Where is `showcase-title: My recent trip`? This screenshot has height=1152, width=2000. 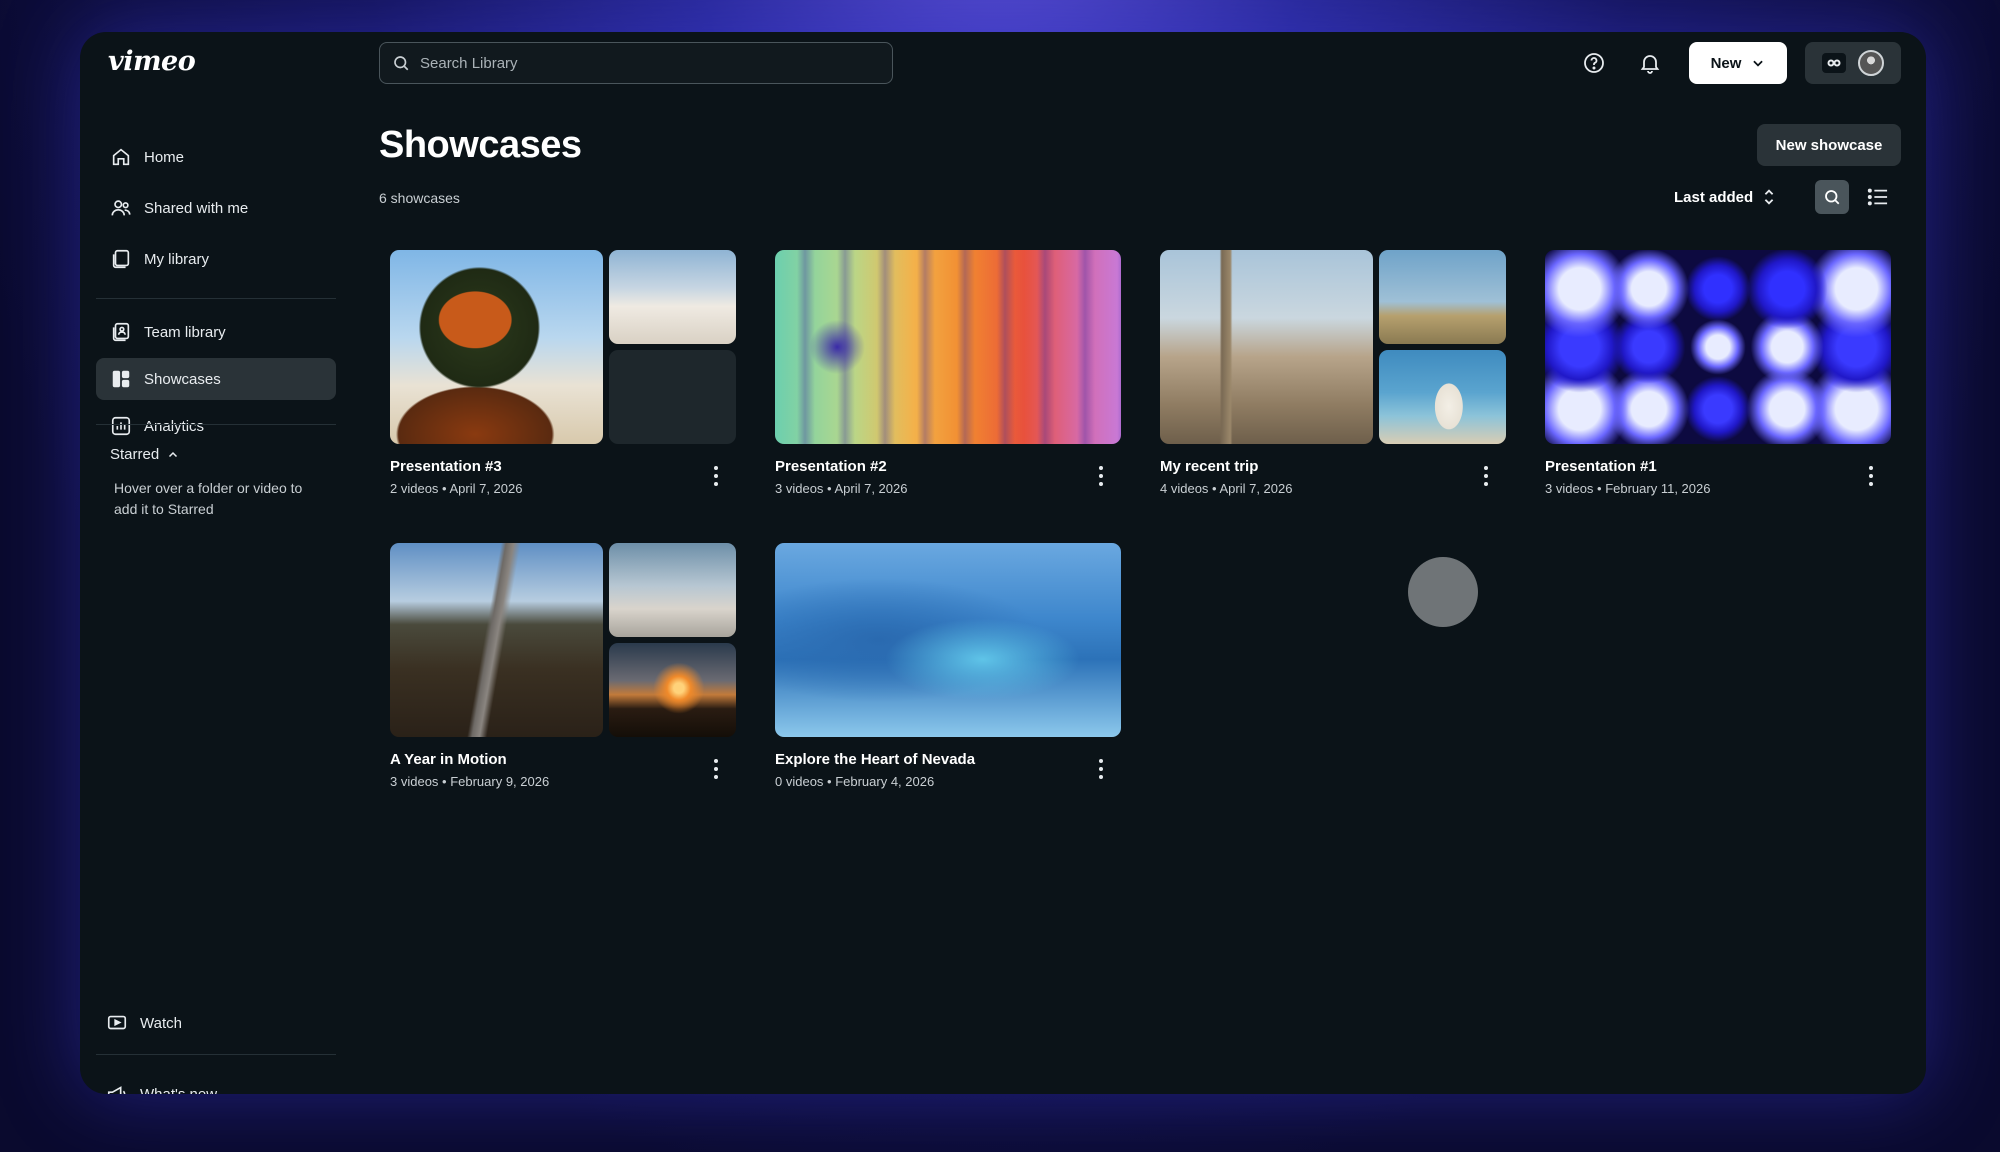
showcase-title: My recent trip is located at coordinates (1209, 466).